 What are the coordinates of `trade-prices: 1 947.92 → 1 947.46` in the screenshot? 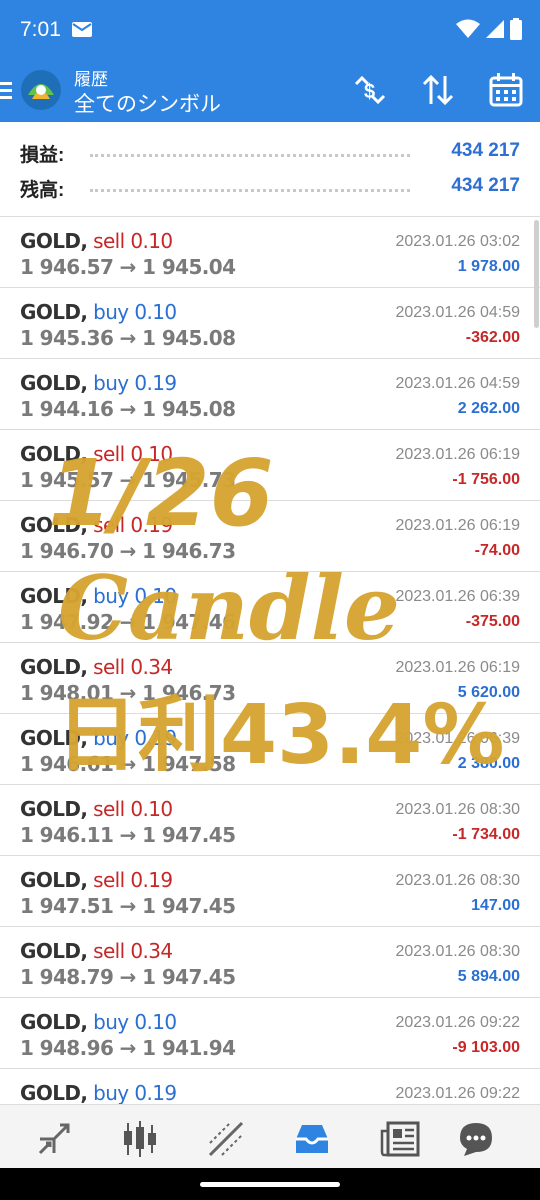 It's located at (128, 622).